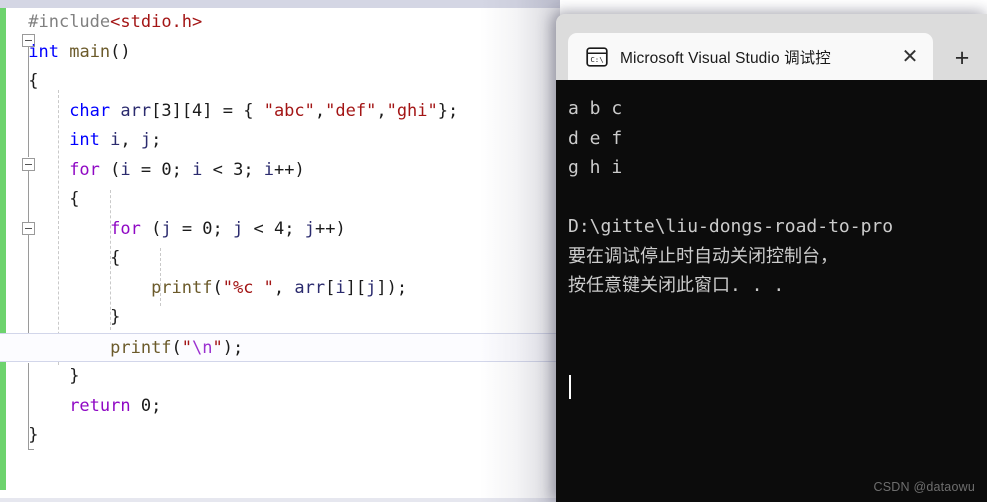  I want to click on editor-bottom-divider, so click(280, 500).